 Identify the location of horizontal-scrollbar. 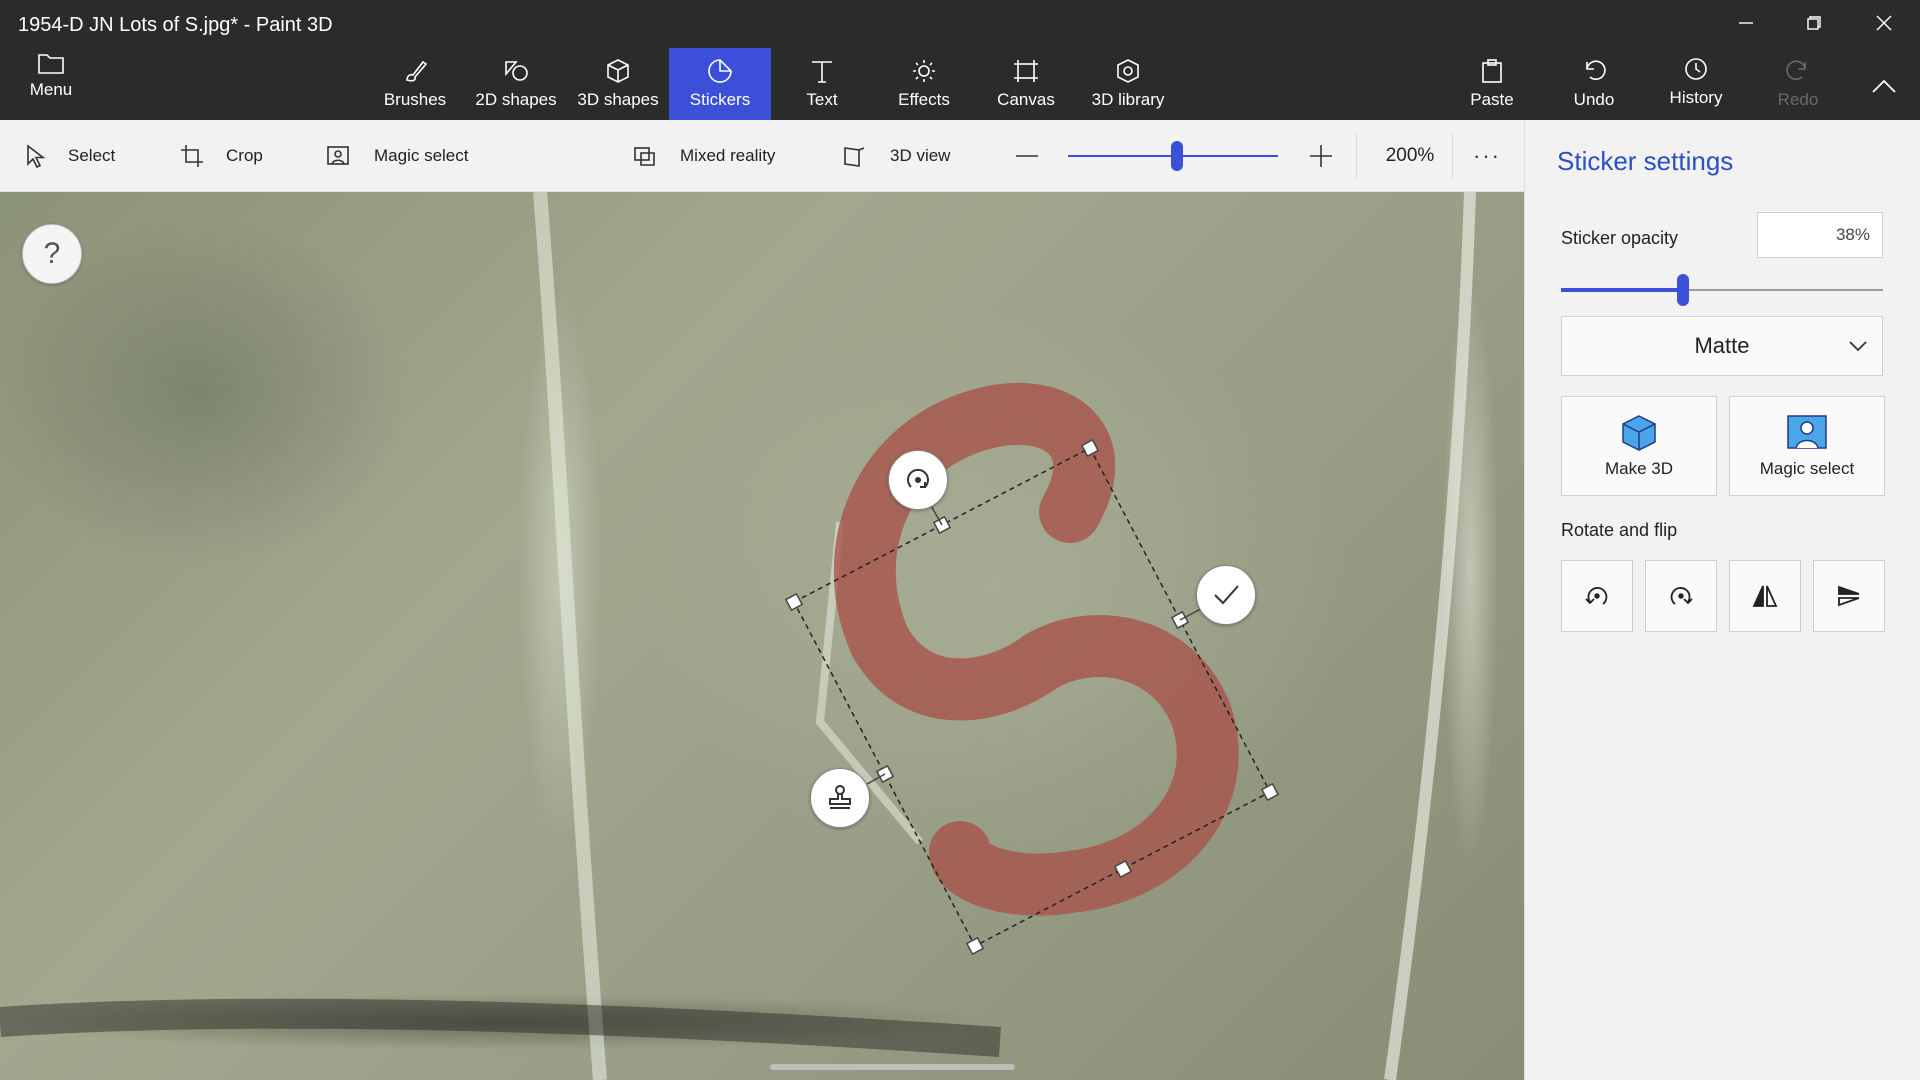
(892, 1067).